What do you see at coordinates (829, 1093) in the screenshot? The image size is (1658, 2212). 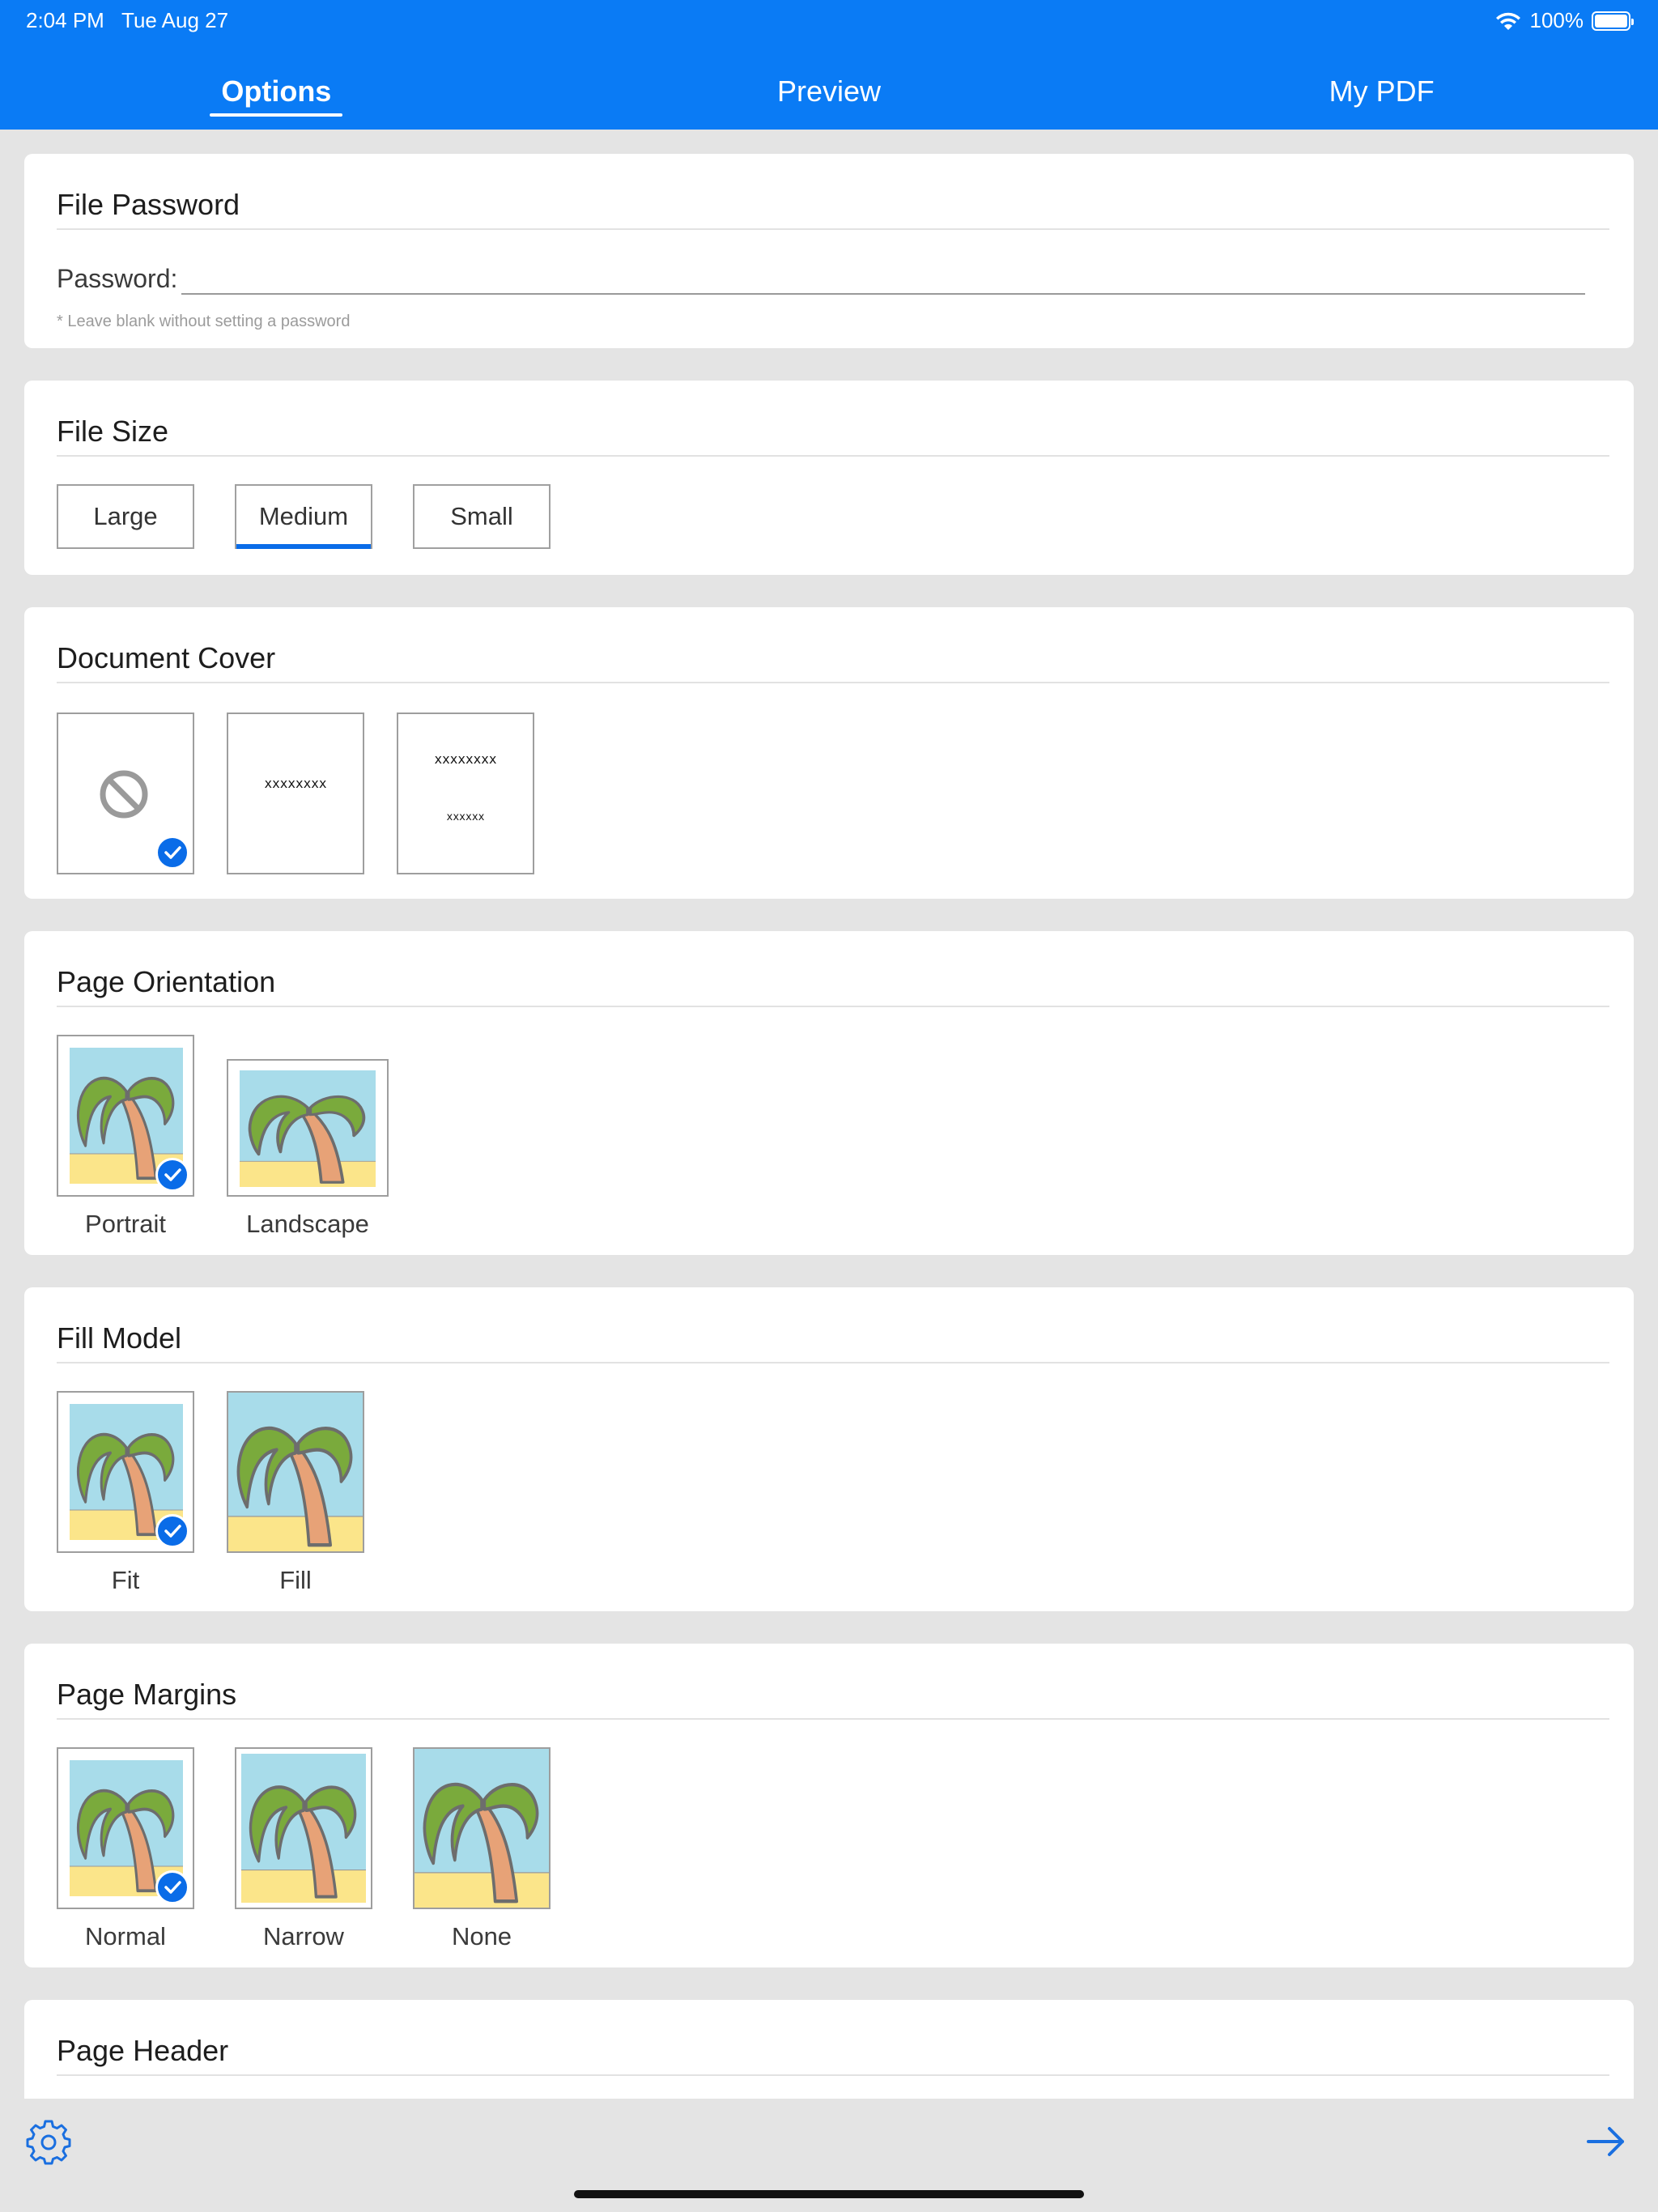 I see `page-orientation-card: Page Orientation Portrait Landscape` at bounding box center [829, 1093].